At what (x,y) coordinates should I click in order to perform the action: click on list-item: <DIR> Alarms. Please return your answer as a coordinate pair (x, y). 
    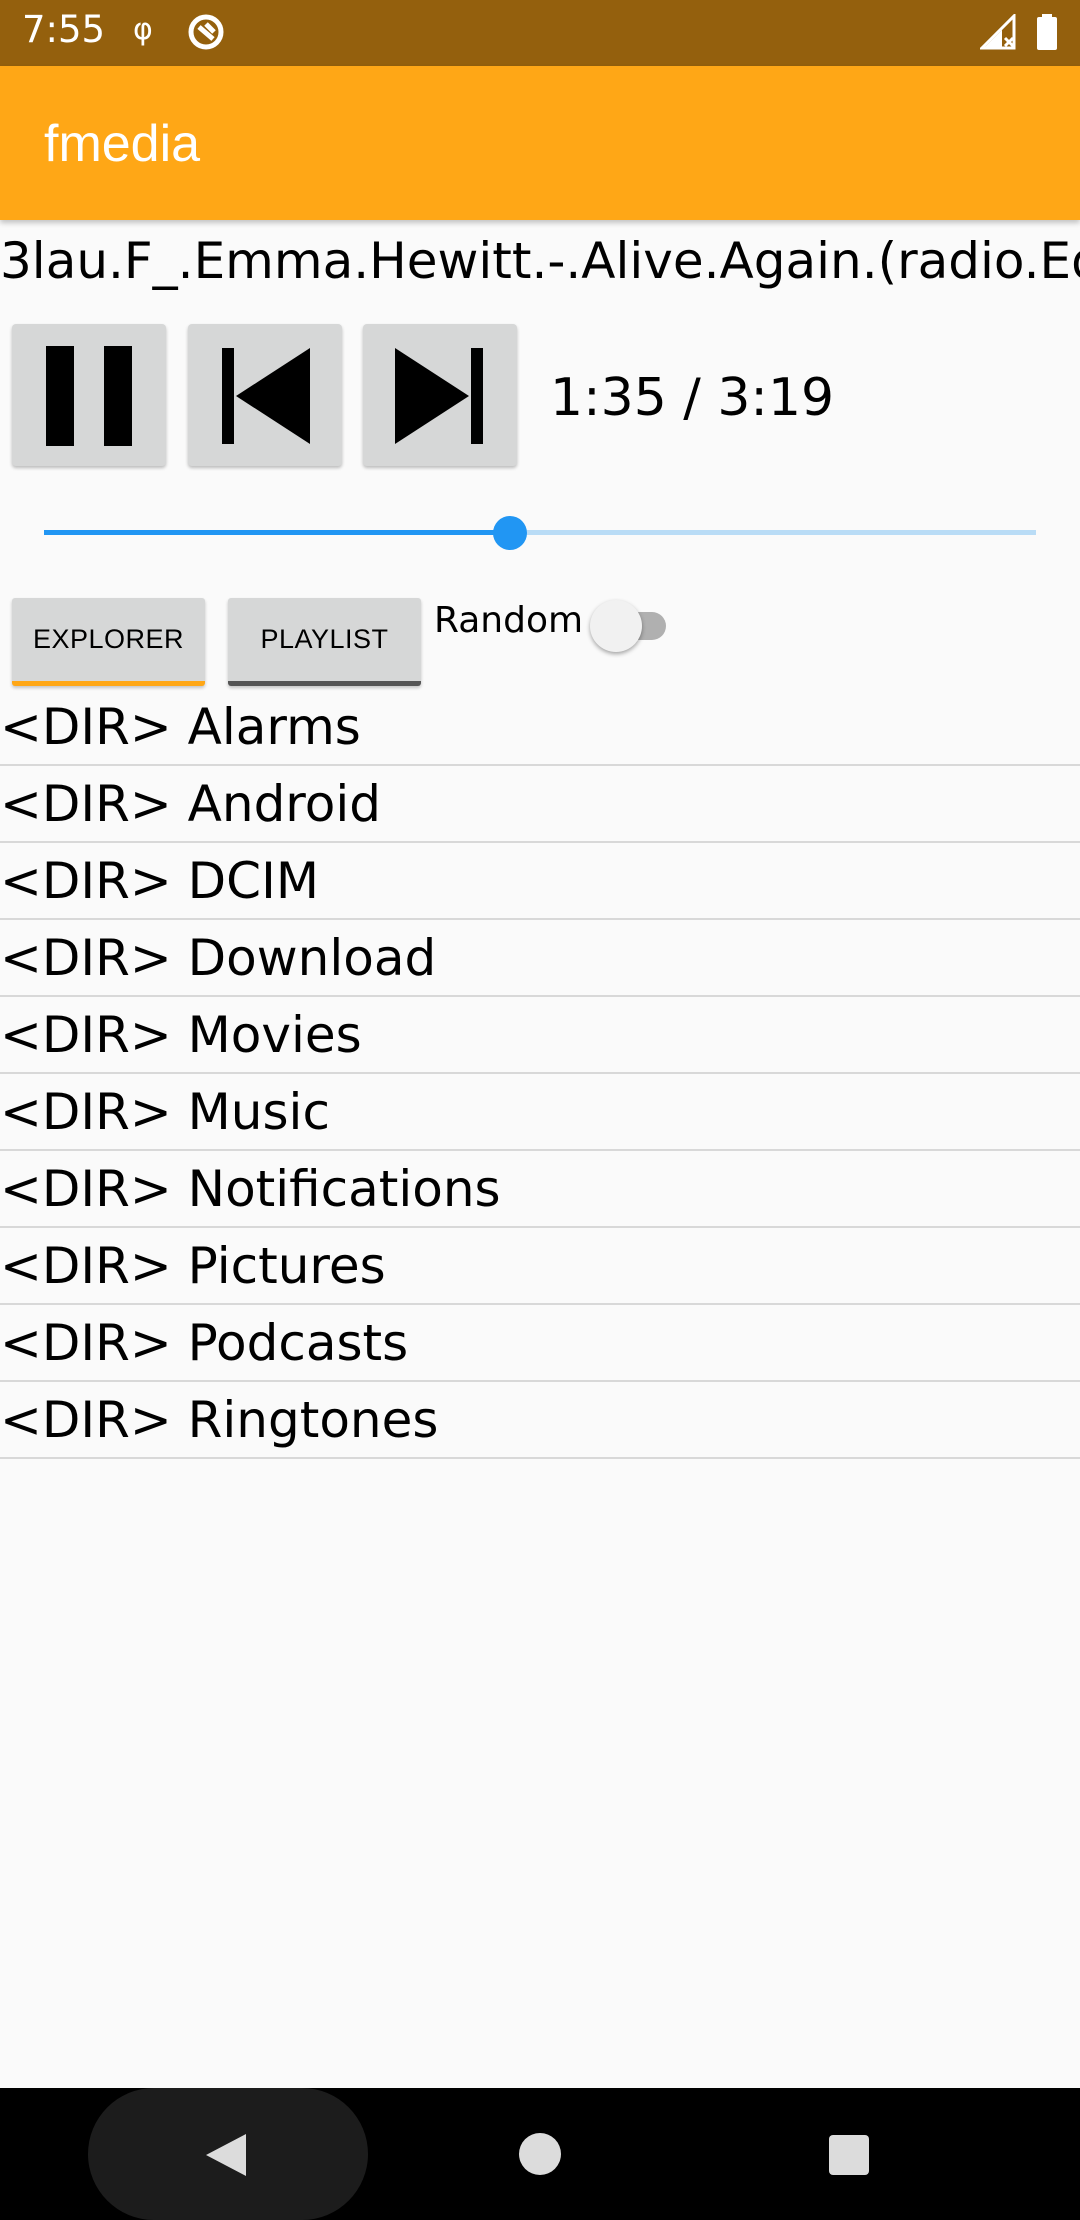
    Looking at the image, I should click on (540, 727).